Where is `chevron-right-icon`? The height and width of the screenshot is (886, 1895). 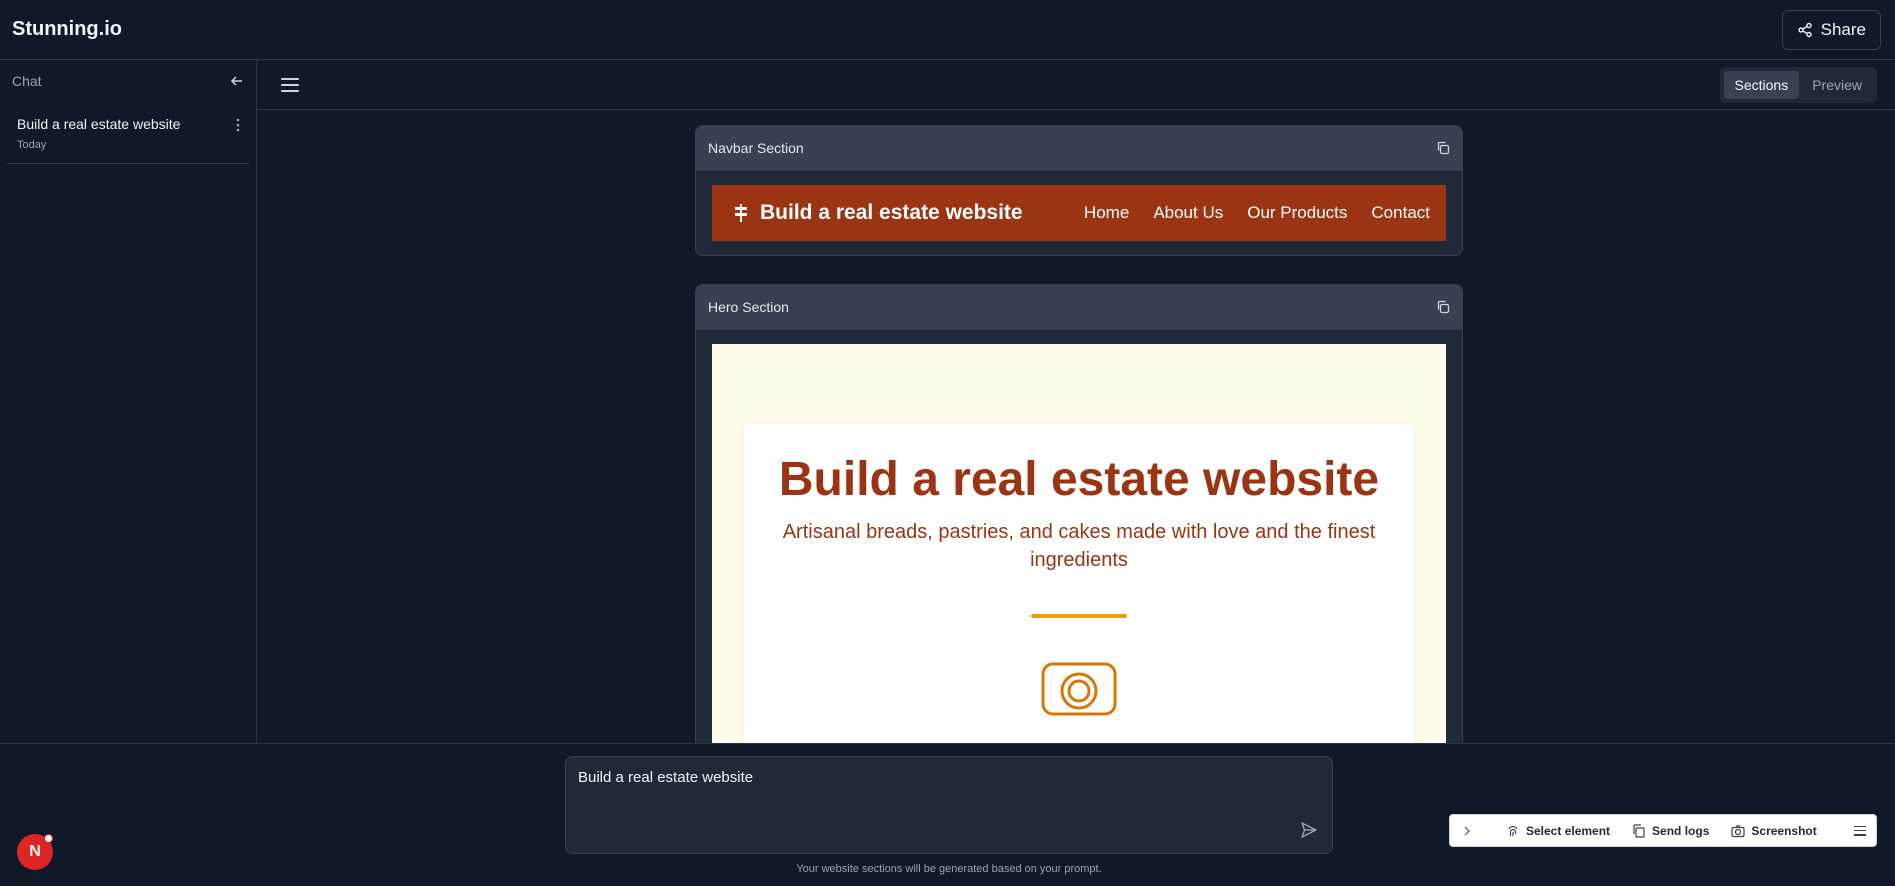 chevron-right-icon is located at coordinates (1467, 831).